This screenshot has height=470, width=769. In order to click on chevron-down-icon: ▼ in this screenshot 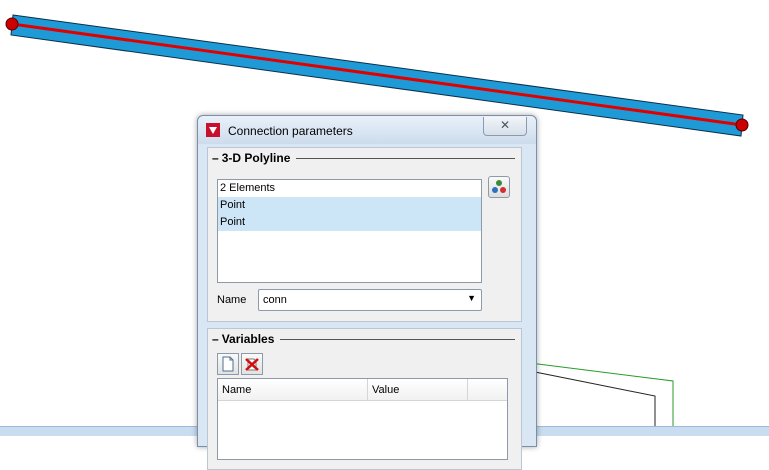, I will do `click(471, 298)`.